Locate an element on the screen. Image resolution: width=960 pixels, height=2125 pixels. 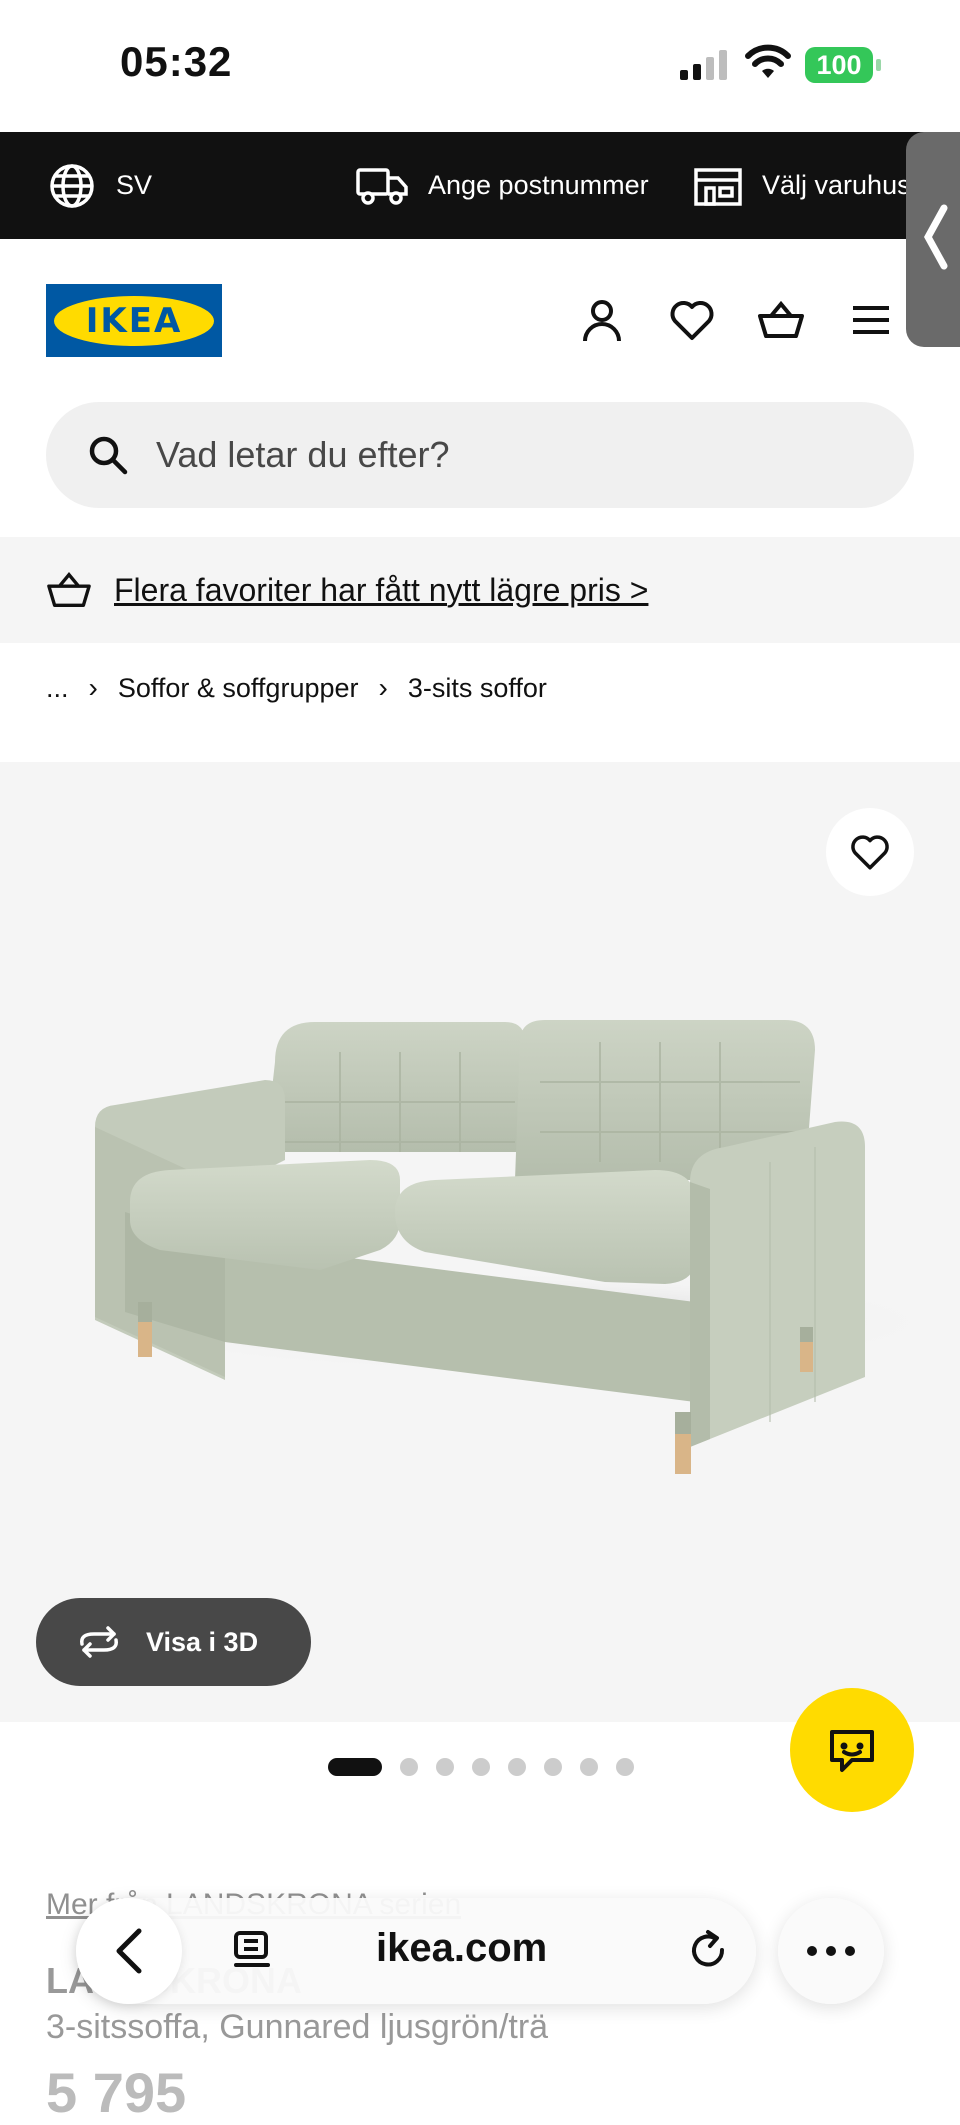
breadcrumb-item-sofas: Soffor & soffgrupper is located at coordinates (238, 688).